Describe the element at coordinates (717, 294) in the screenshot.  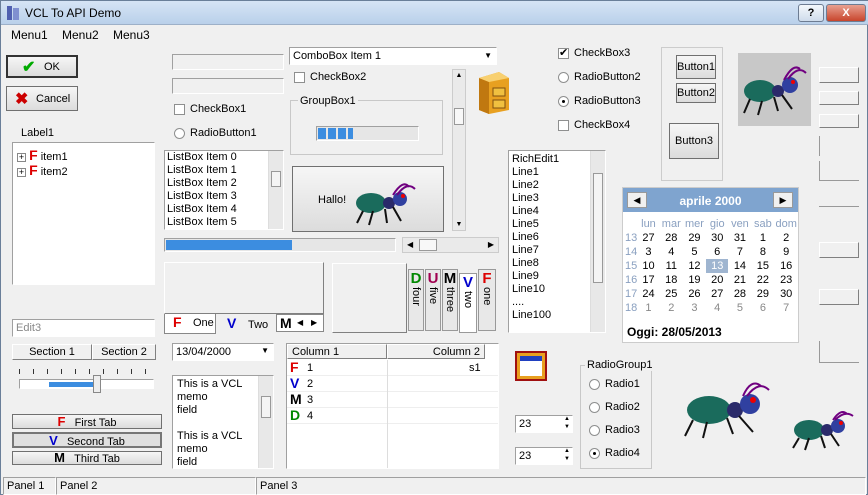
I see `calendar-day: 27` at that location.